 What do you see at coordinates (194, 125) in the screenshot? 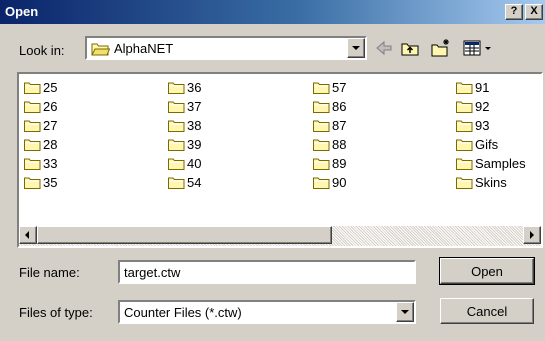
I see `file-item-label: 38` at bounding box center [194, 125].